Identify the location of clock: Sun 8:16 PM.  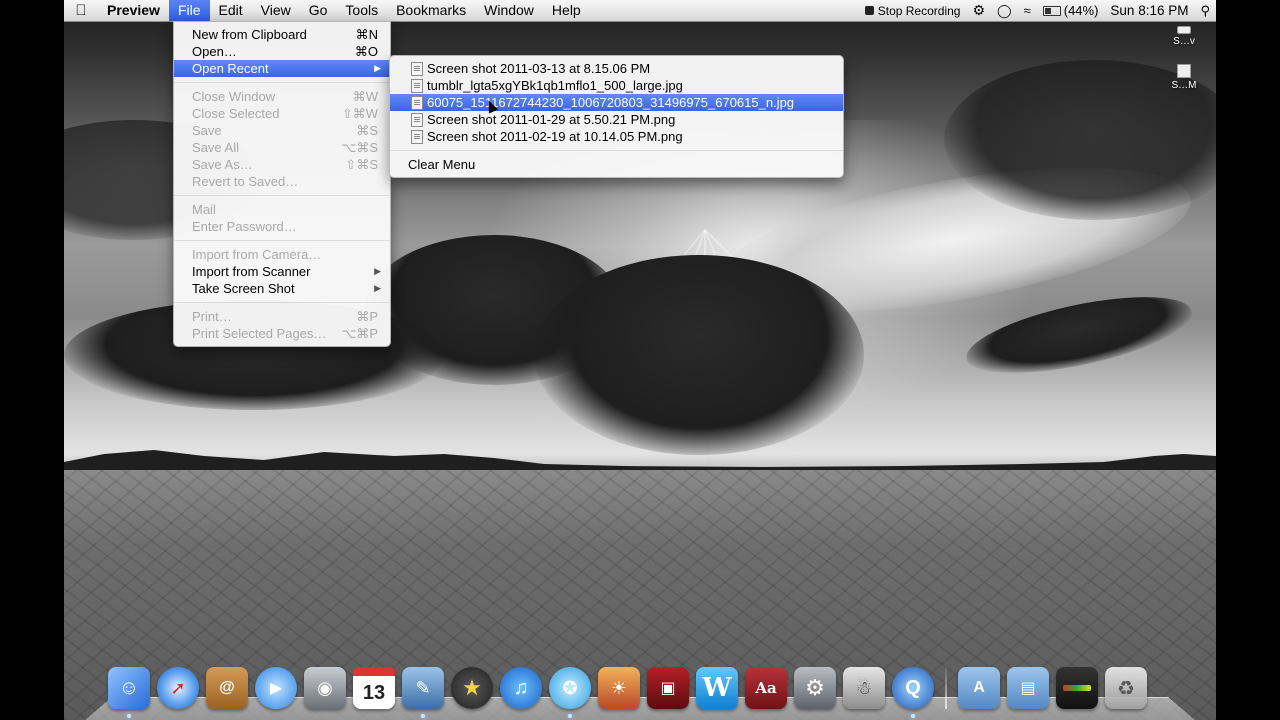
(1149, 10).